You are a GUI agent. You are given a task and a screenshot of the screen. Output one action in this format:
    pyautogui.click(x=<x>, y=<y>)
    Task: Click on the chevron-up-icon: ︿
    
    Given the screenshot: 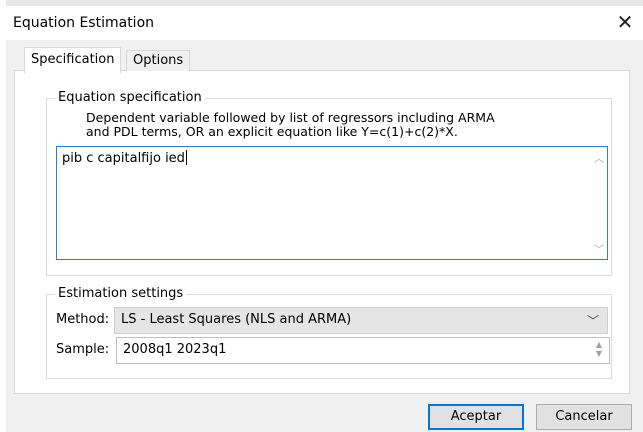 What is the action you would take?
    pyautogui.click(x=599, y=157)
    